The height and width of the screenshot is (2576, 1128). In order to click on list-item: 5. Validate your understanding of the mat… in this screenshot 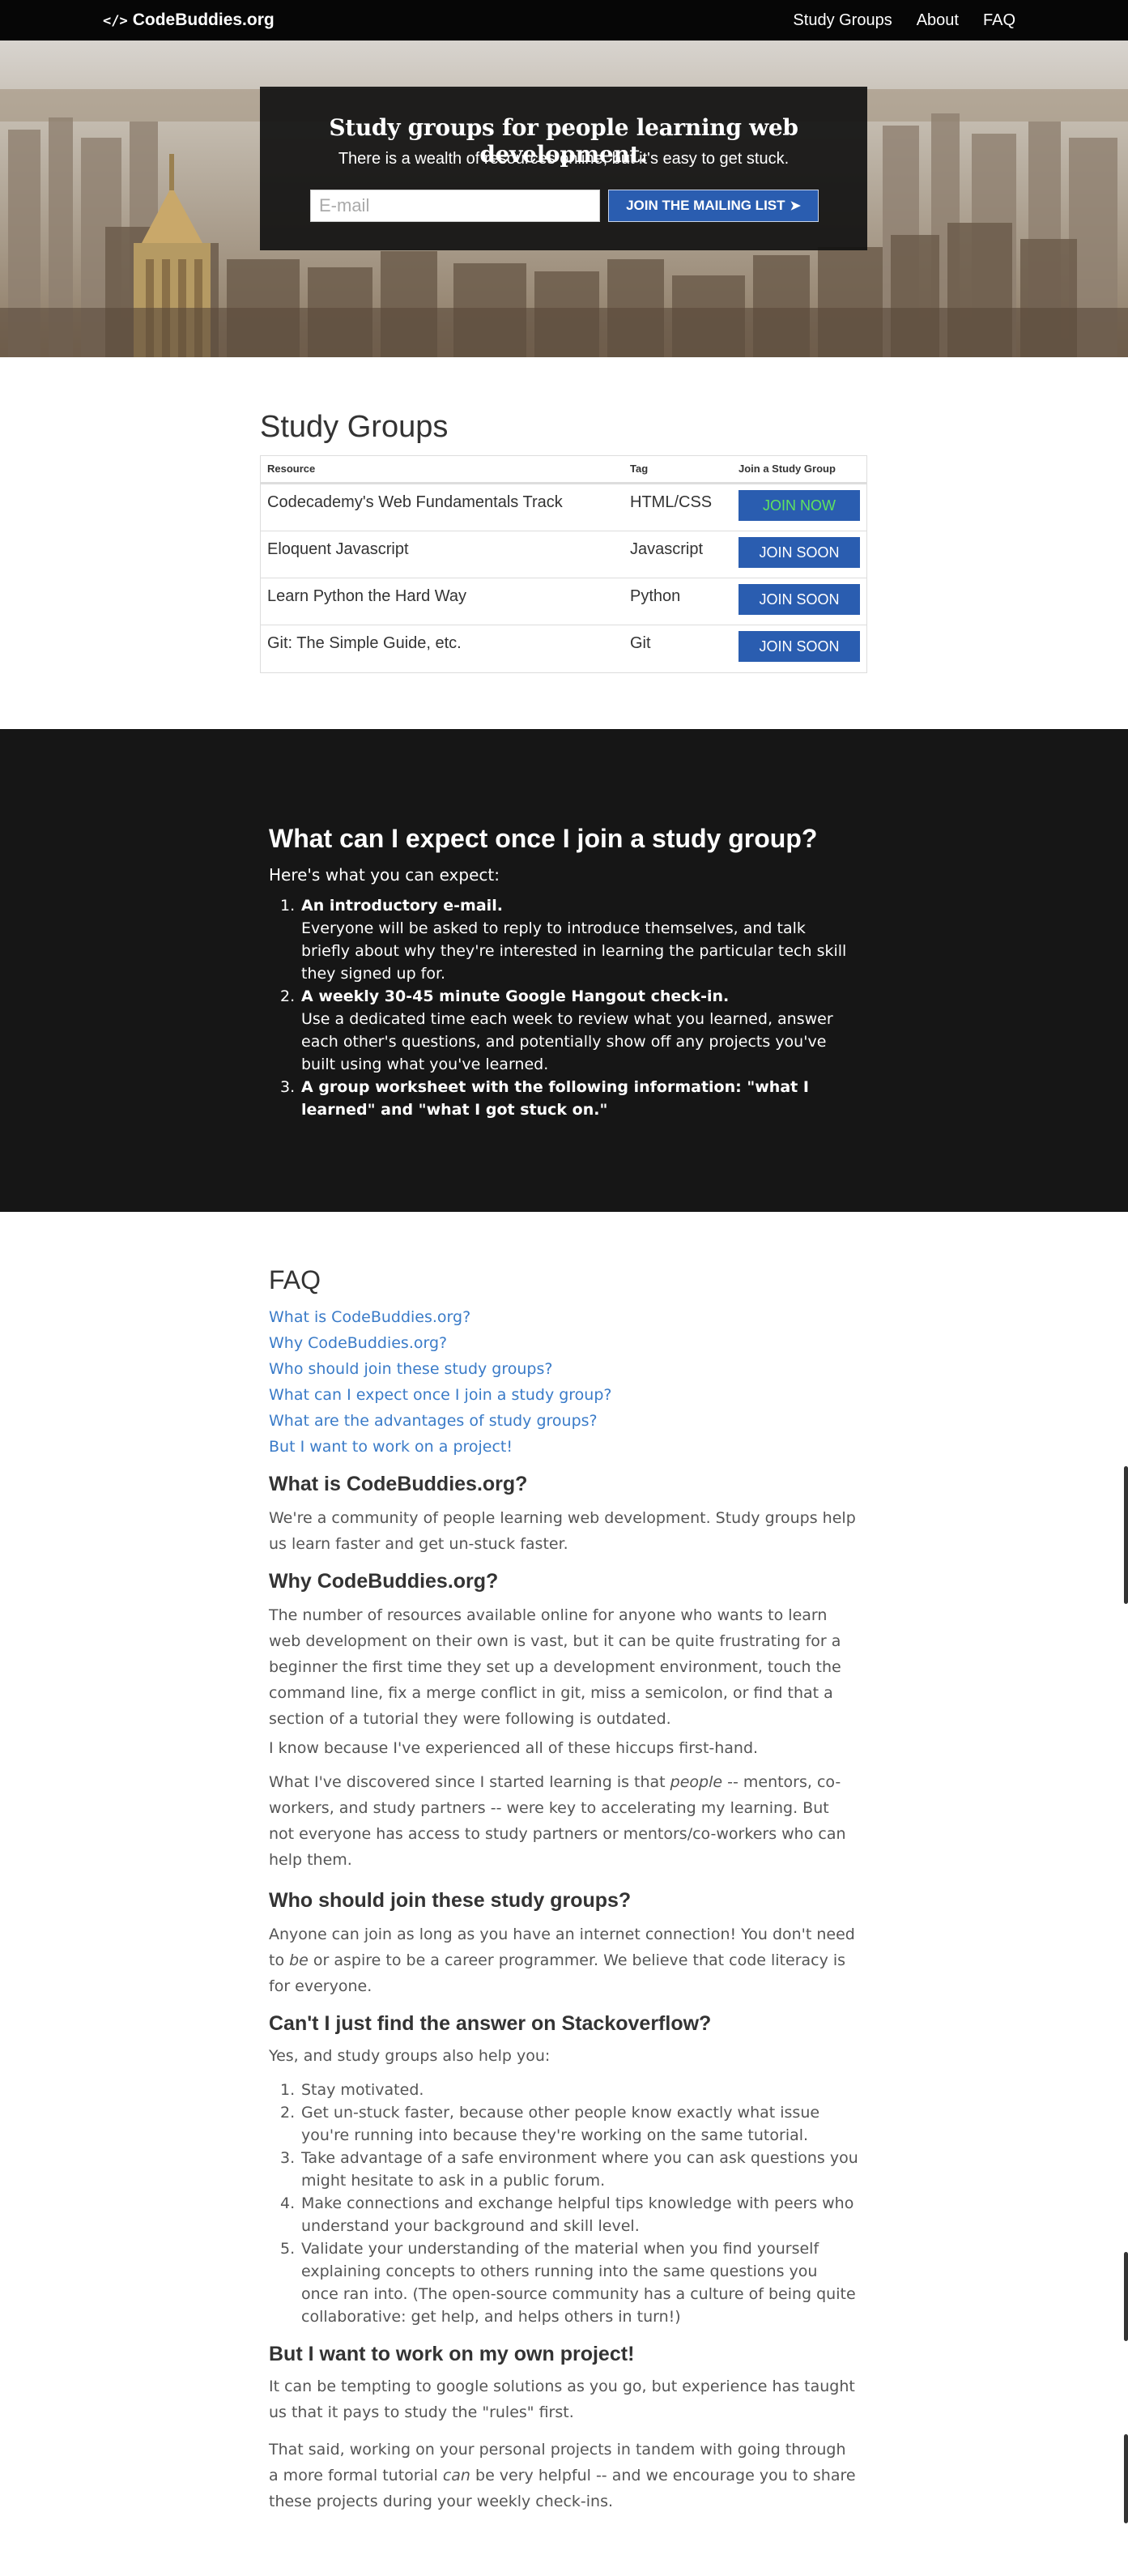, I will do `click(568, 2283)`.